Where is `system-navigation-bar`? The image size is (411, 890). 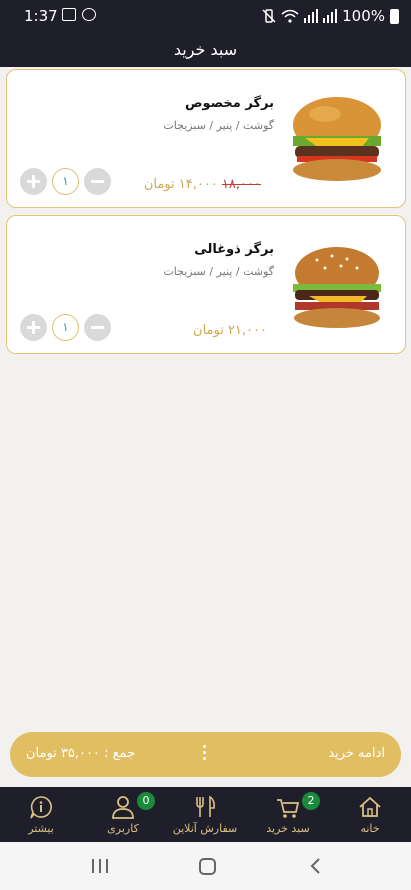 system-navigation-bar is located at coordinates (205, 866).